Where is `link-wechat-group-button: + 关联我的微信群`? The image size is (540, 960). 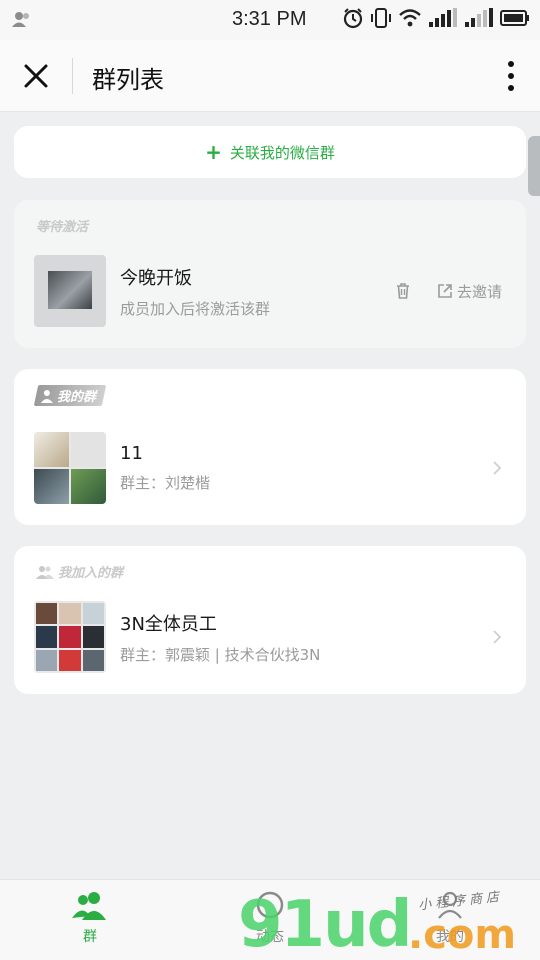 link-wechat-group-button: + 关联我的微信群 is located at coordinates (270, 152).